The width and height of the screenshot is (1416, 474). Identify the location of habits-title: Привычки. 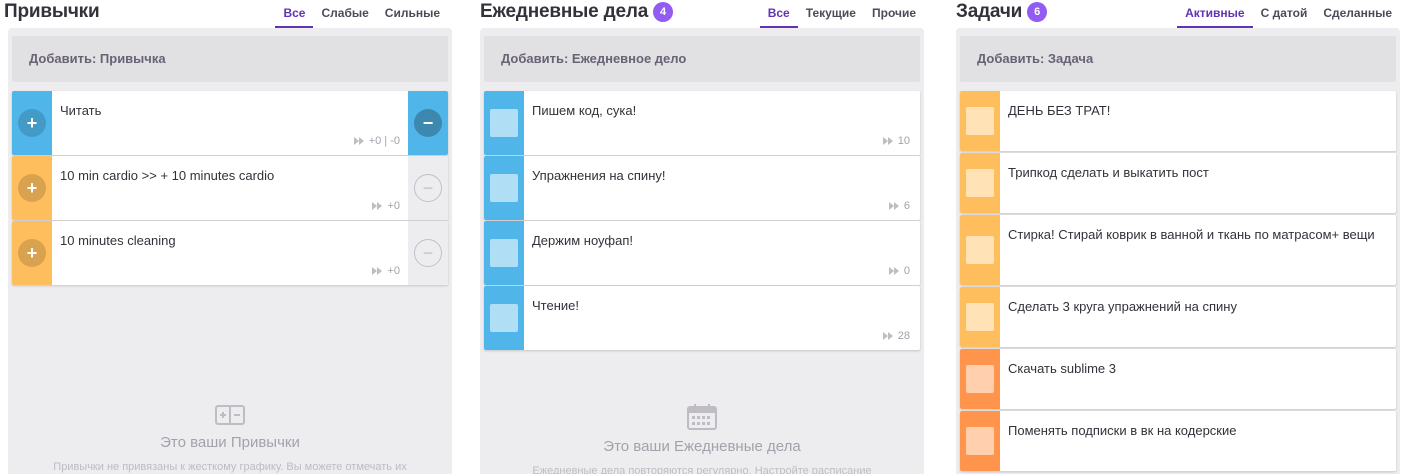
(52, 11).